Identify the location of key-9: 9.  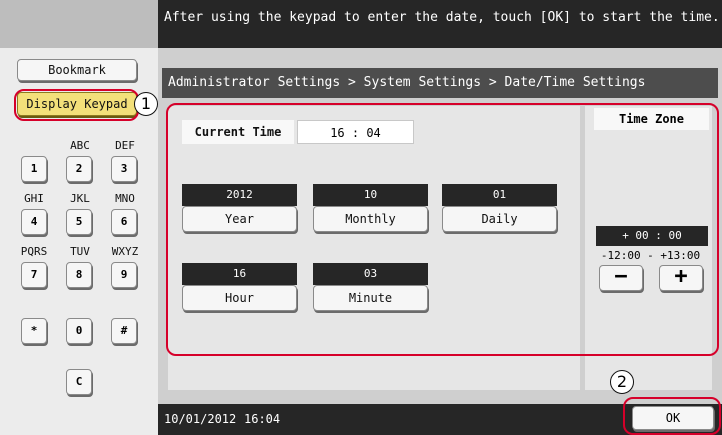
(124, 275).